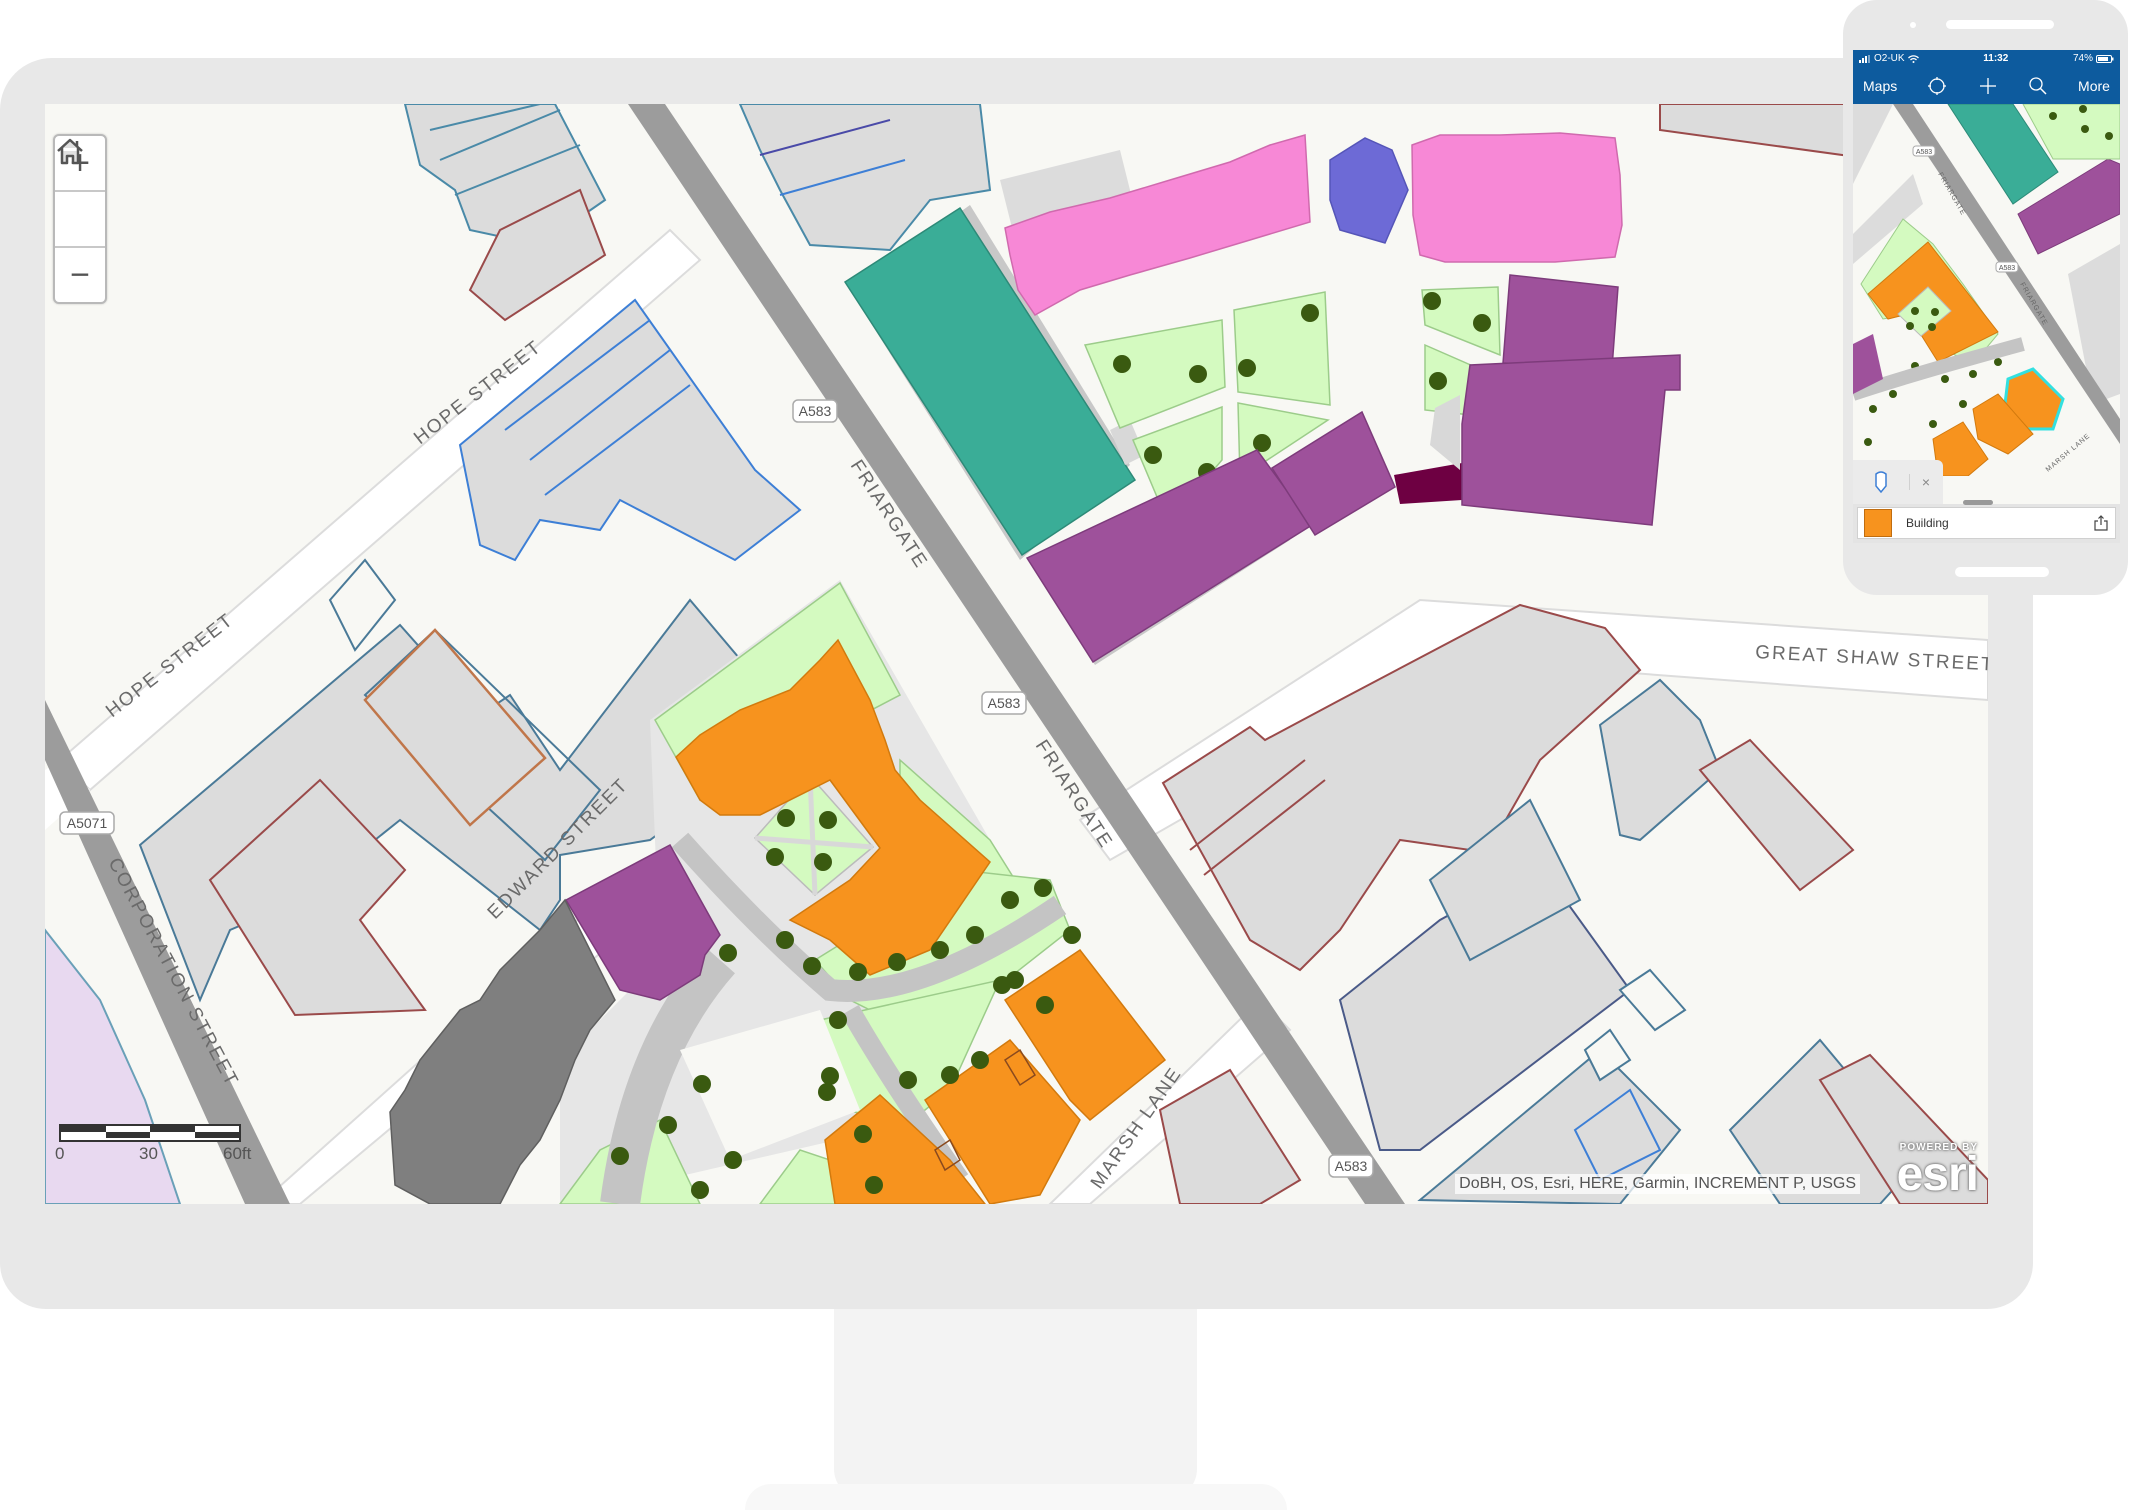 This screenshot has width=2131, height=1510. I want to click on home-icon, so click(70, 151).